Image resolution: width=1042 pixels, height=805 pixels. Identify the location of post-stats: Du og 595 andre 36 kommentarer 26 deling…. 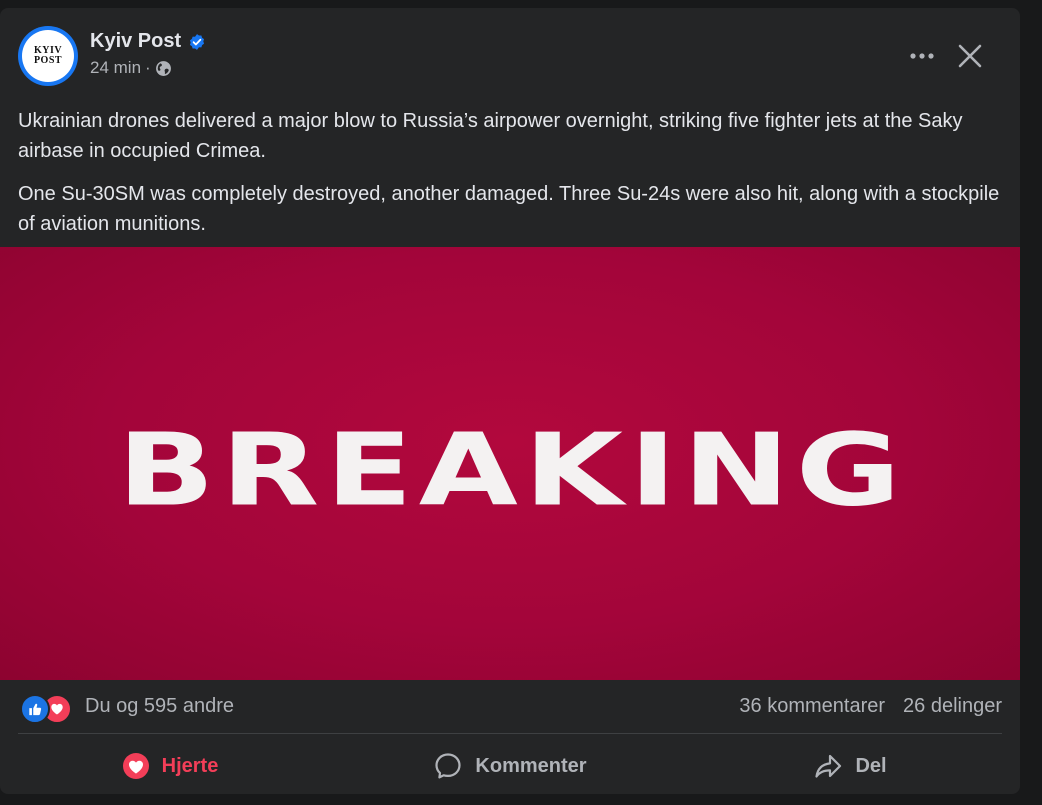
(511, 708).